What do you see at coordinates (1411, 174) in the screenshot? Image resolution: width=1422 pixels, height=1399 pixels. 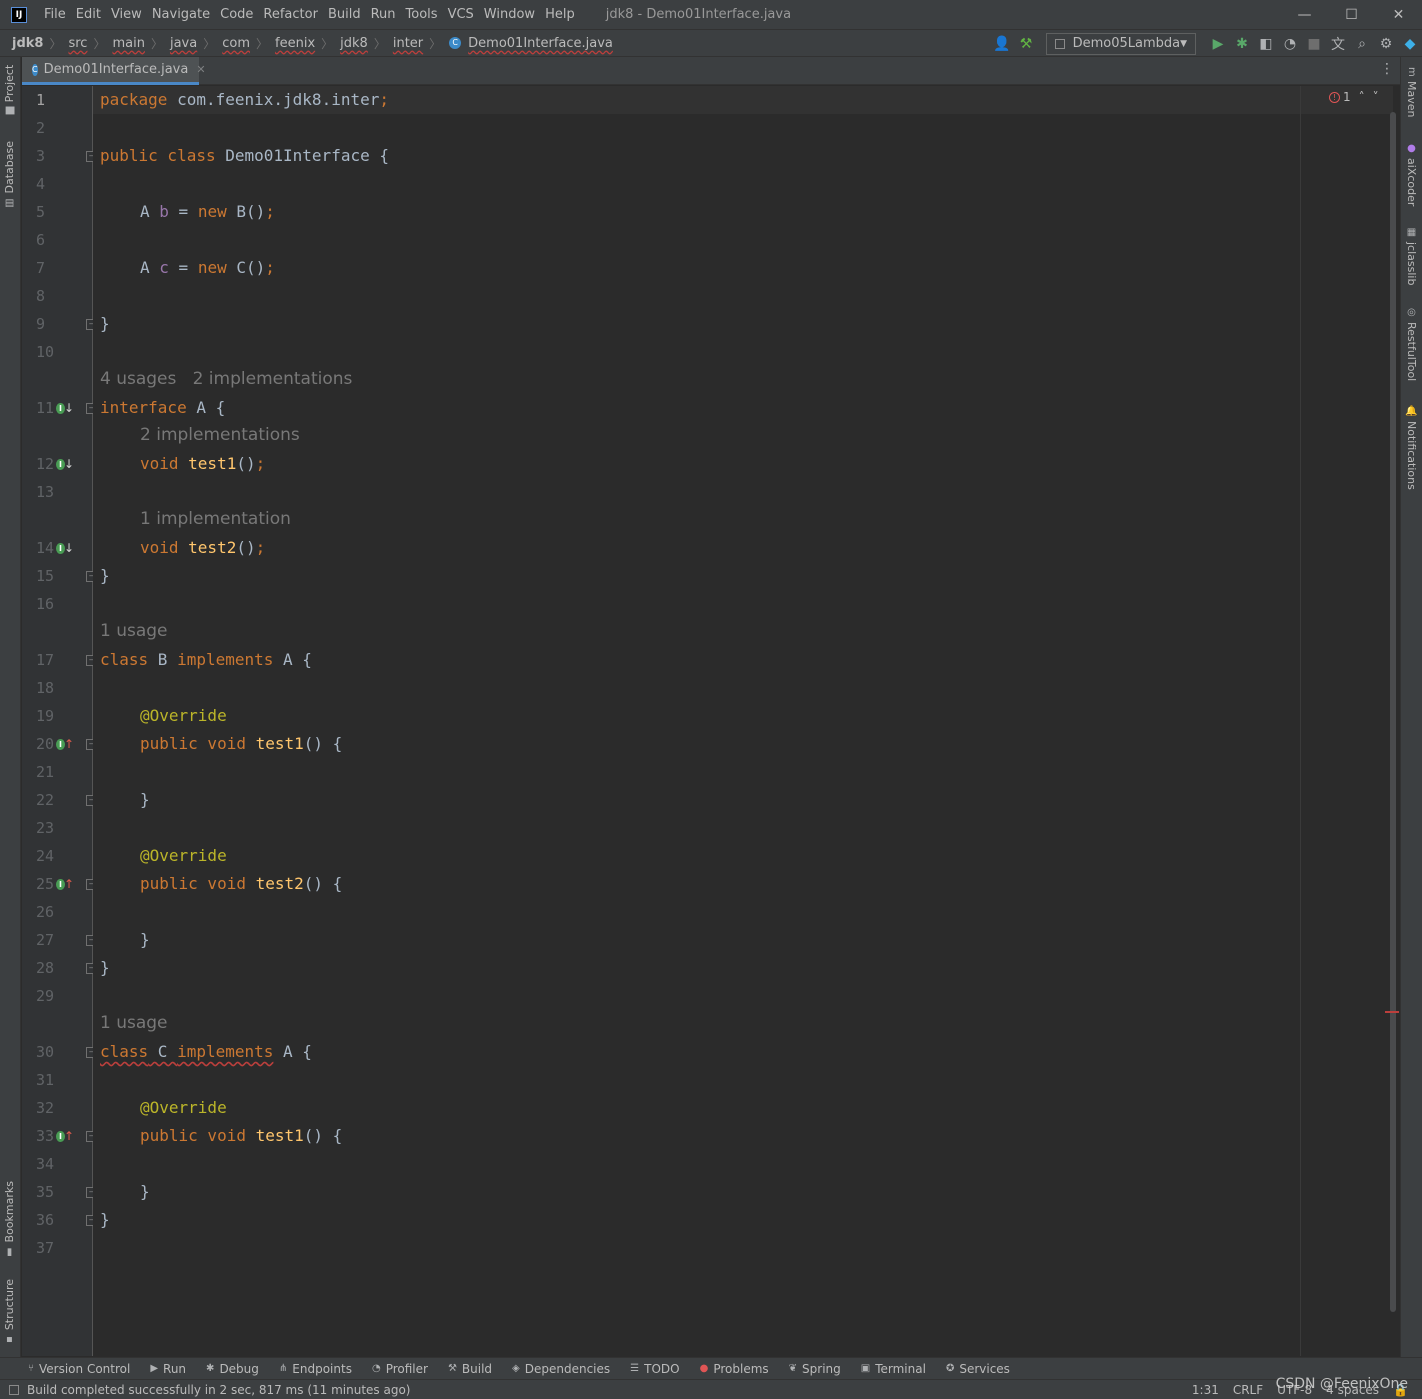 I see `tool-tab-aixcoder: ● aiXcoder` at bounding box center [1411, 174].